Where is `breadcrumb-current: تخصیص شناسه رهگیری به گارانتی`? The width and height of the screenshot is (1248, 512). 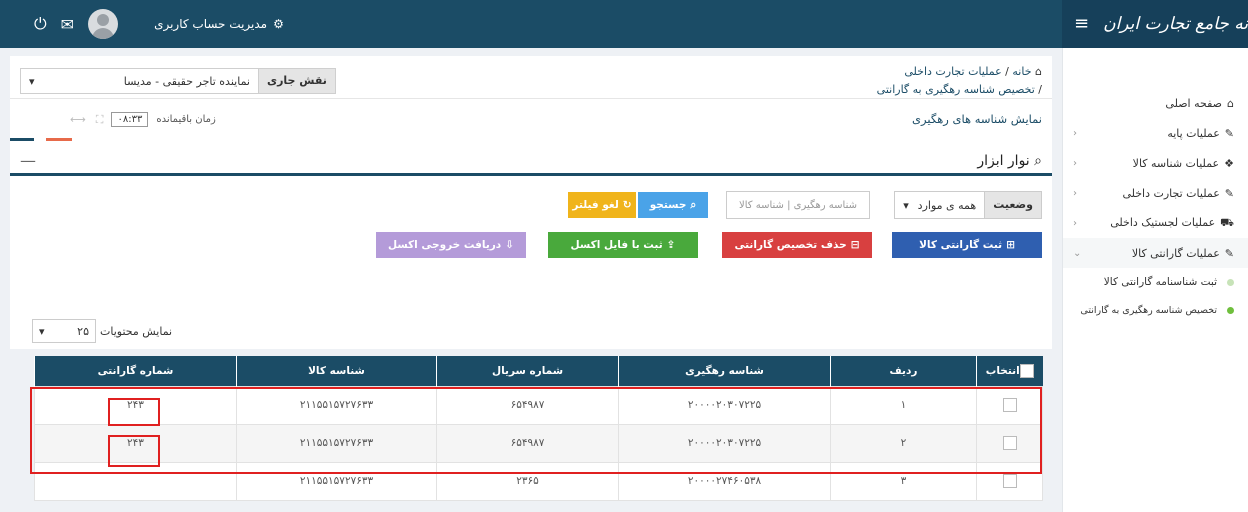 breadcrumb-current: تخصیص شناسه رهگیری به گارانتی is located at coordinates (955, 89).